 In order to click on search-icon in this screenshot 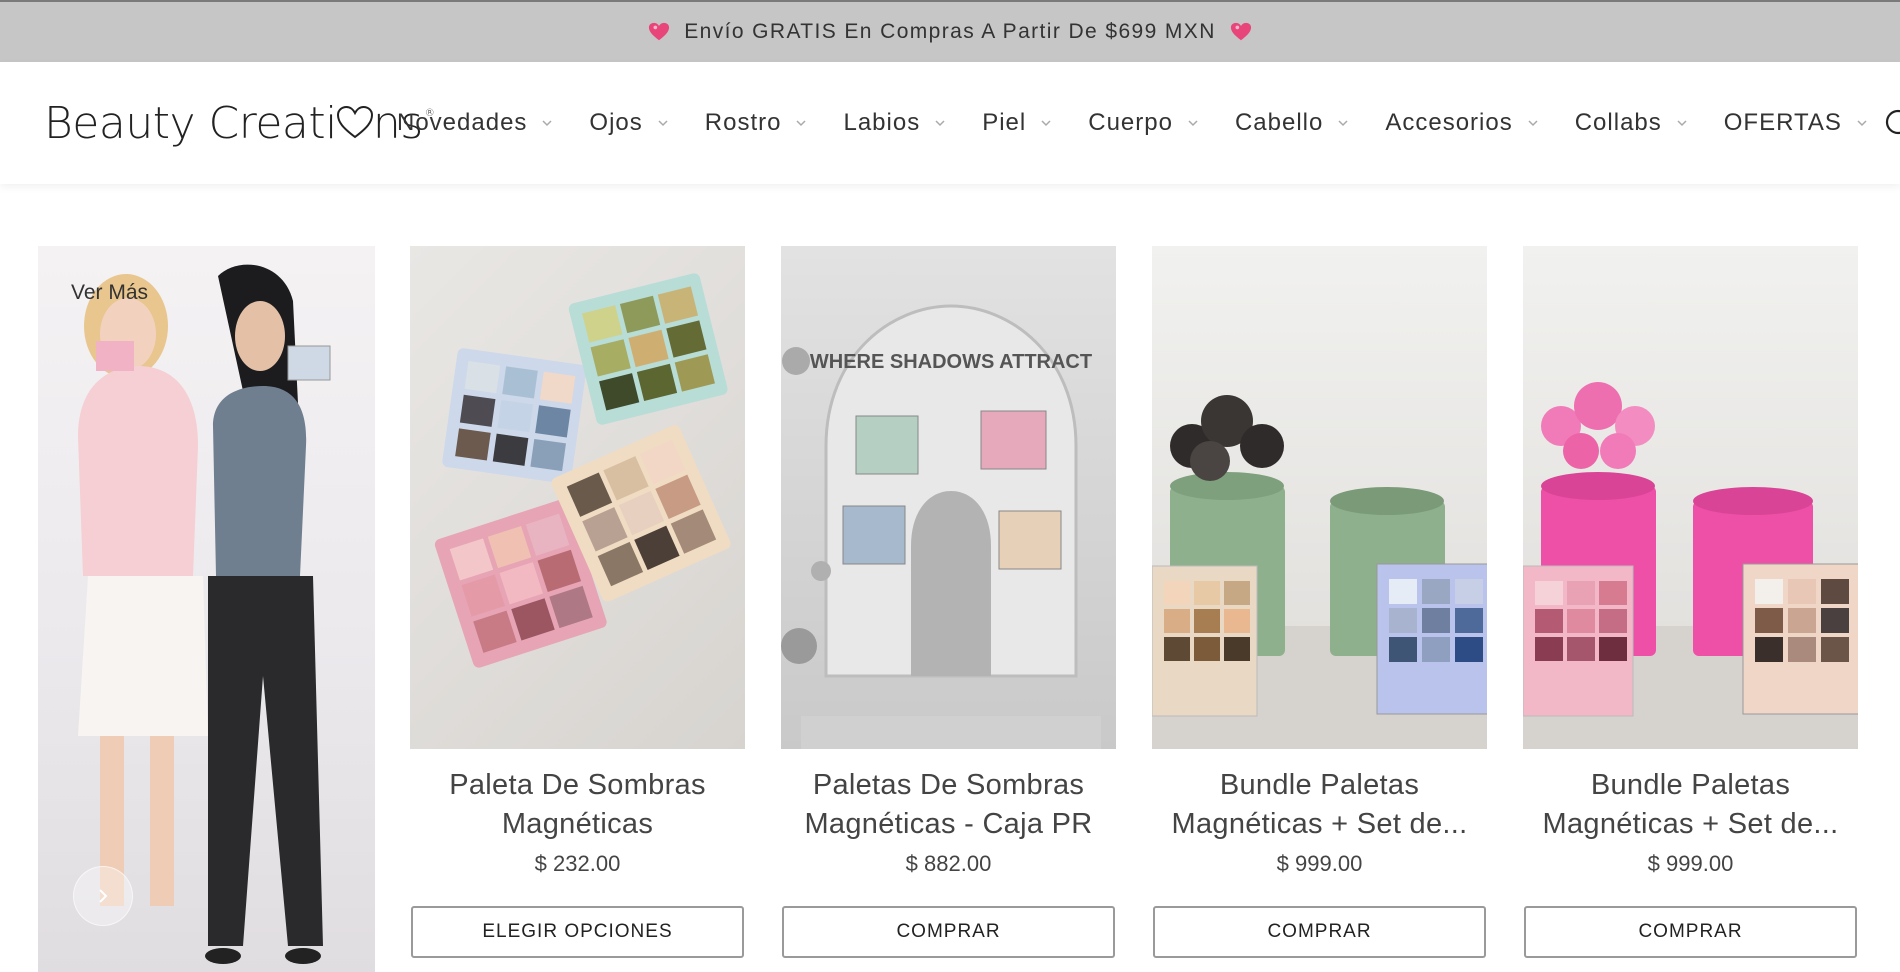, I will do `click(1892, 123)`.